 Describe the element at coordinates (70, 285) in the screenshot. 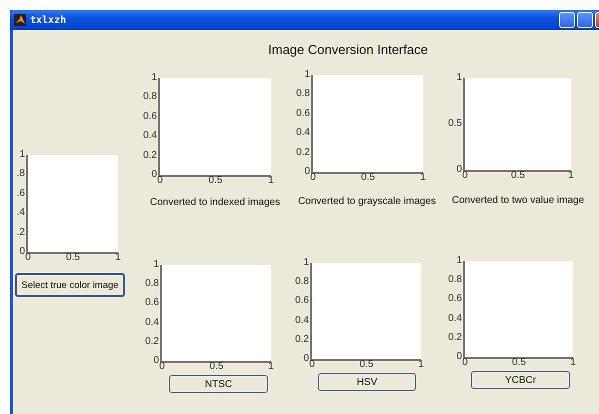

I see `panel-button: Select true color image` at that location.